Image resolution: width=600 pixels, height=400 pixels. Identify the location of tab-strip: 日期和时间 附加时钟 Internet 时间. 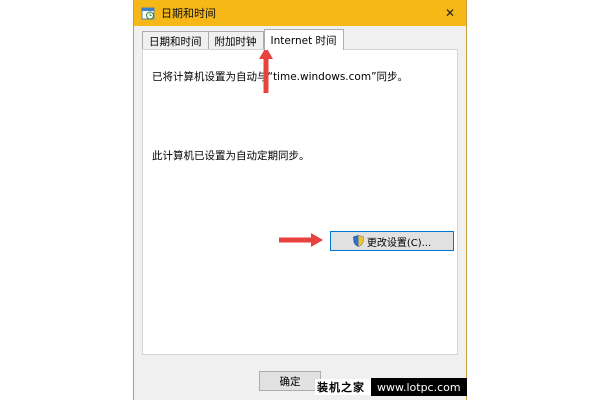
(243, 39).